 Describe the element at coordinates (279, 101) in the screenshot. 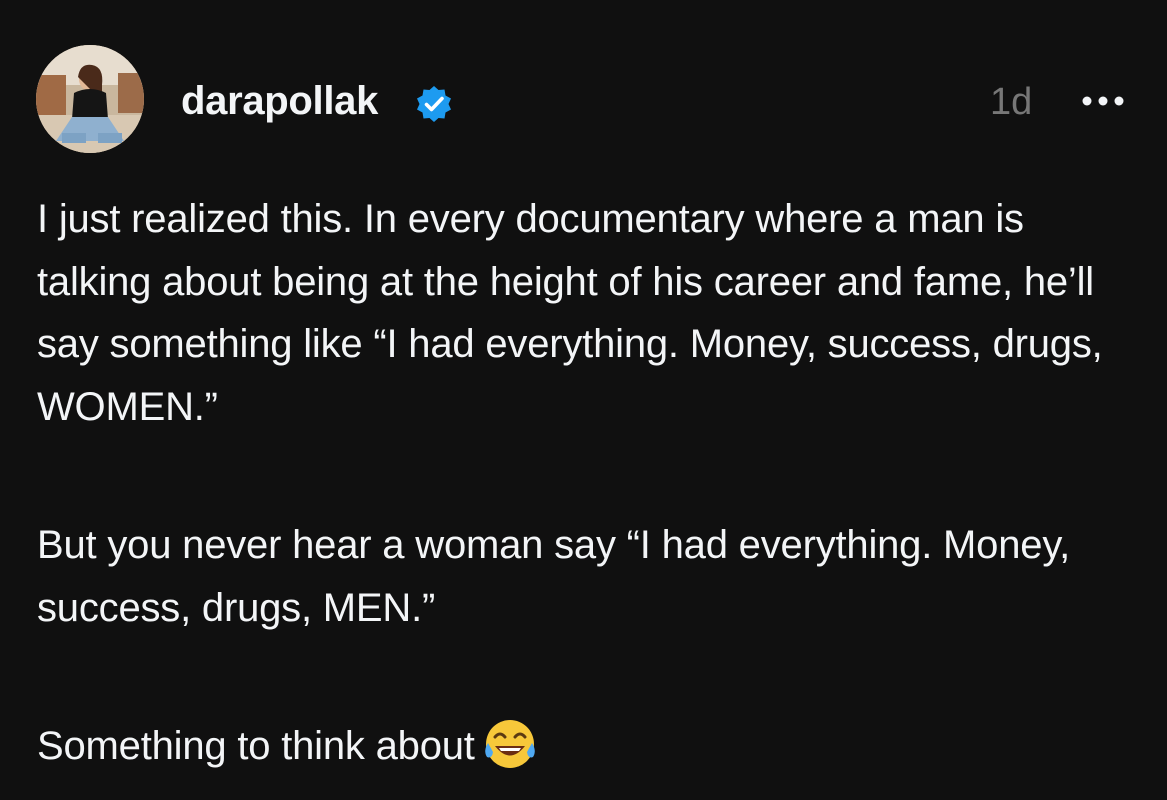

I see `username: darapollak` at that location.